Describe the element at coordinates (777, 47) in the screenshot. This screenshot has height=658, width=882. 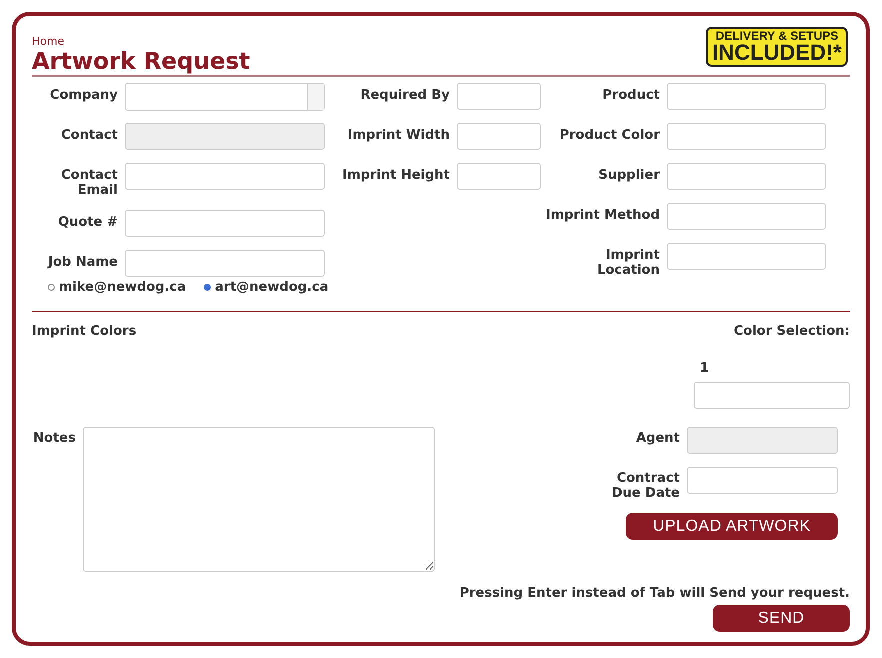
I see `promo-badge: DELIVERY & SETUPS INCLUDED!*` at that location.